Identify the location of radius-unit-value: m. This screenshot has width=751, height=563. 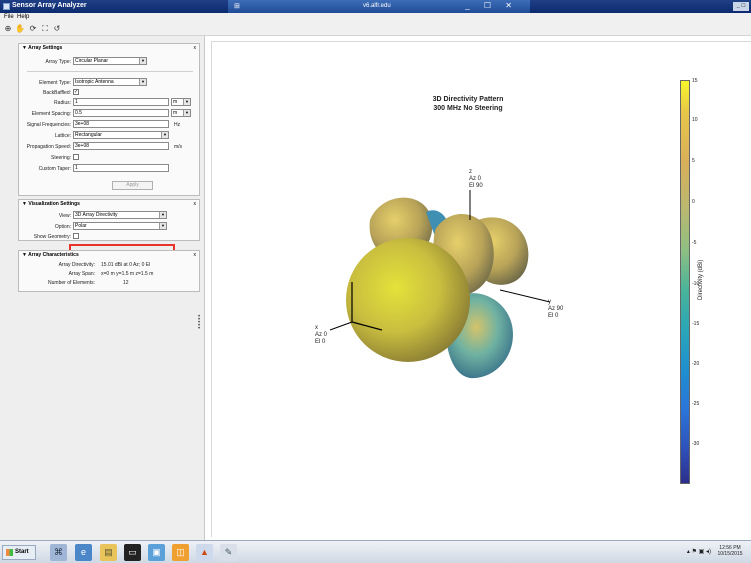
(175, 102).